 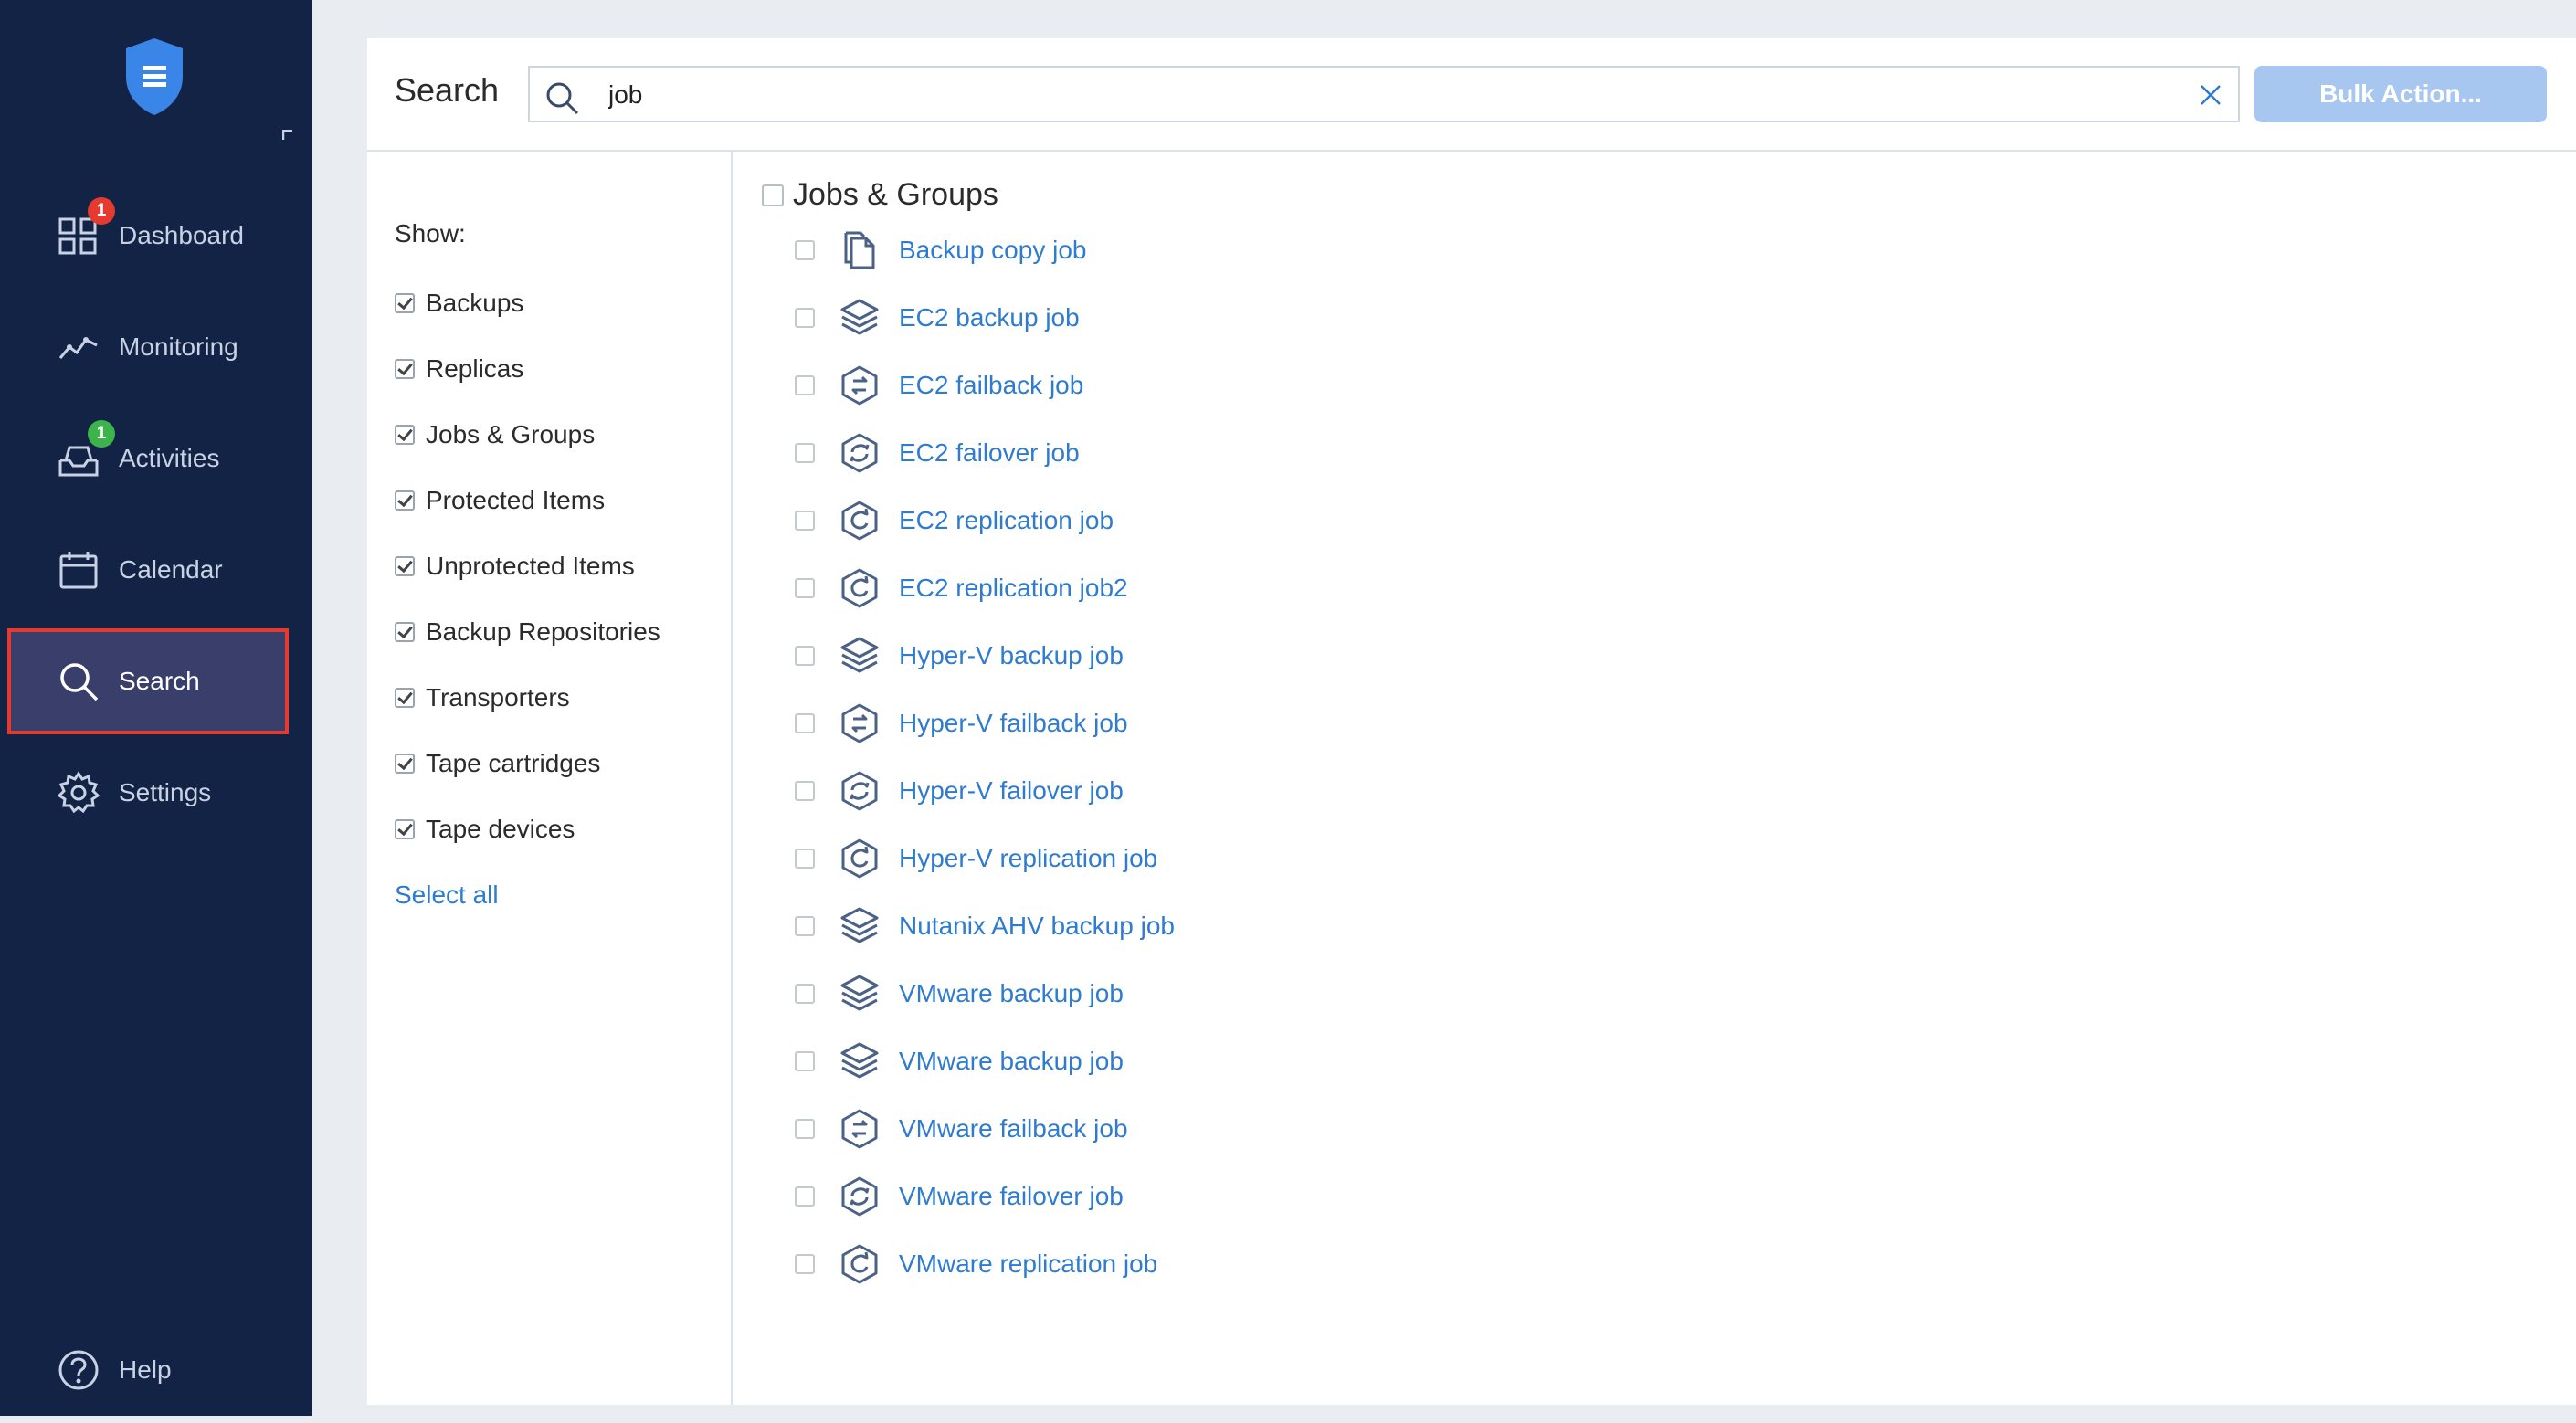 What do you see at coordinates (1012, 1196) in the screenshot?
I see `result-link: VMware failover job` at bounding box center [1012, 1196].